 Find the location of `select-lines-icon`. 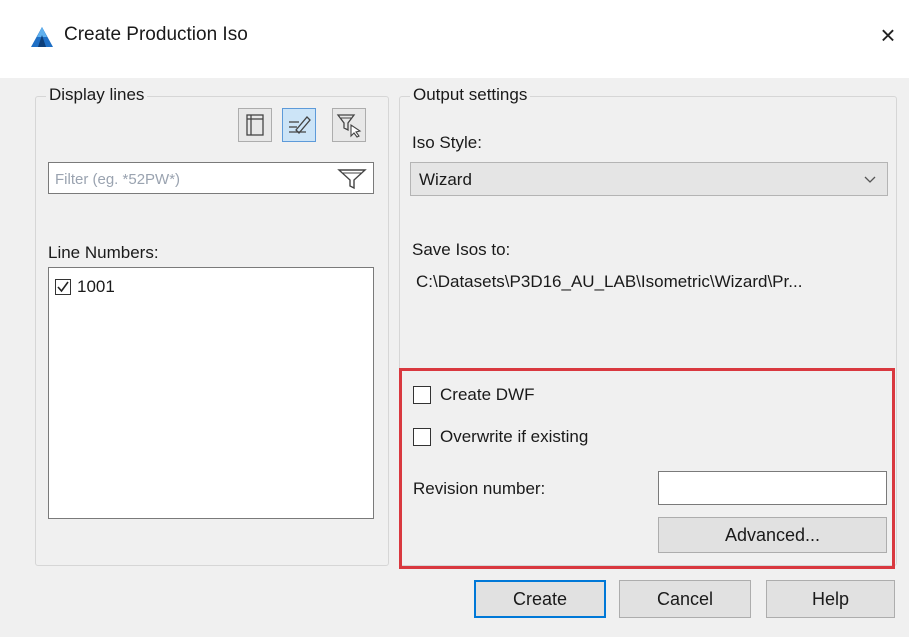

select-lines-icon is located at coordinates (255, 125).